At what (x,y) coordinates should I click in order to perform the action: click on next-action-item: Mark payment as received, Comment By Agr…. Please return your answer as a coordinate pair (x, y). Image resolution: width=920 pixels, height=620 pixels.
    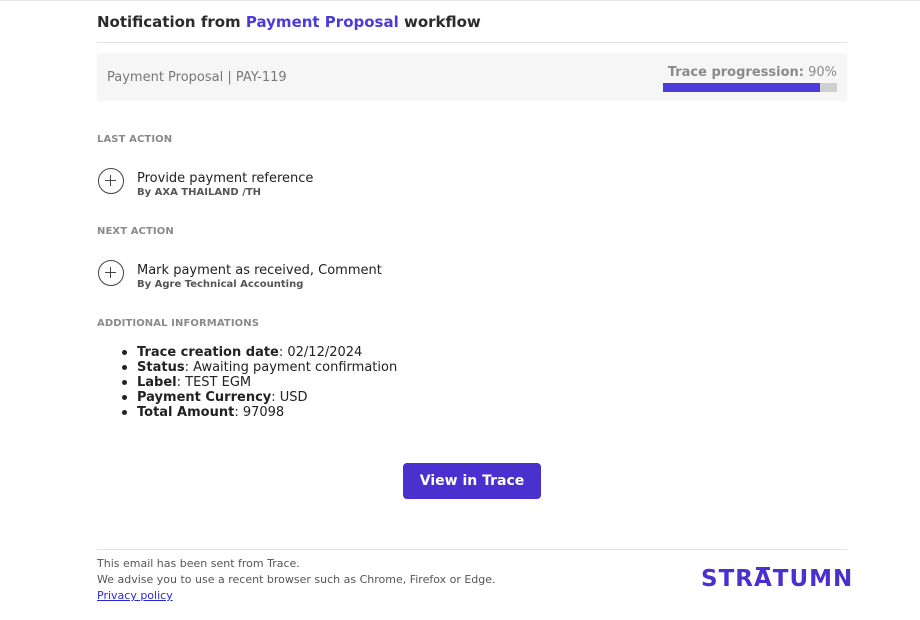
    Looking at the image, I should click on (472, 276).